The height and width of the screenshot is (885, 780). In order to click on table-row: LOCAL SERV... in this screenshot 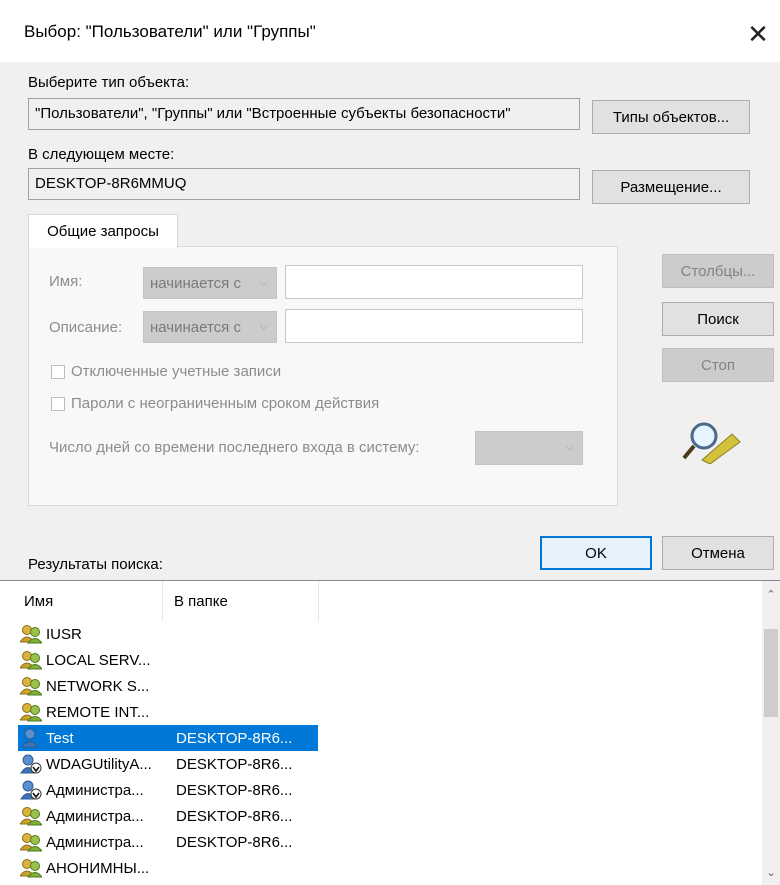, I will do `click(168, 660)`.